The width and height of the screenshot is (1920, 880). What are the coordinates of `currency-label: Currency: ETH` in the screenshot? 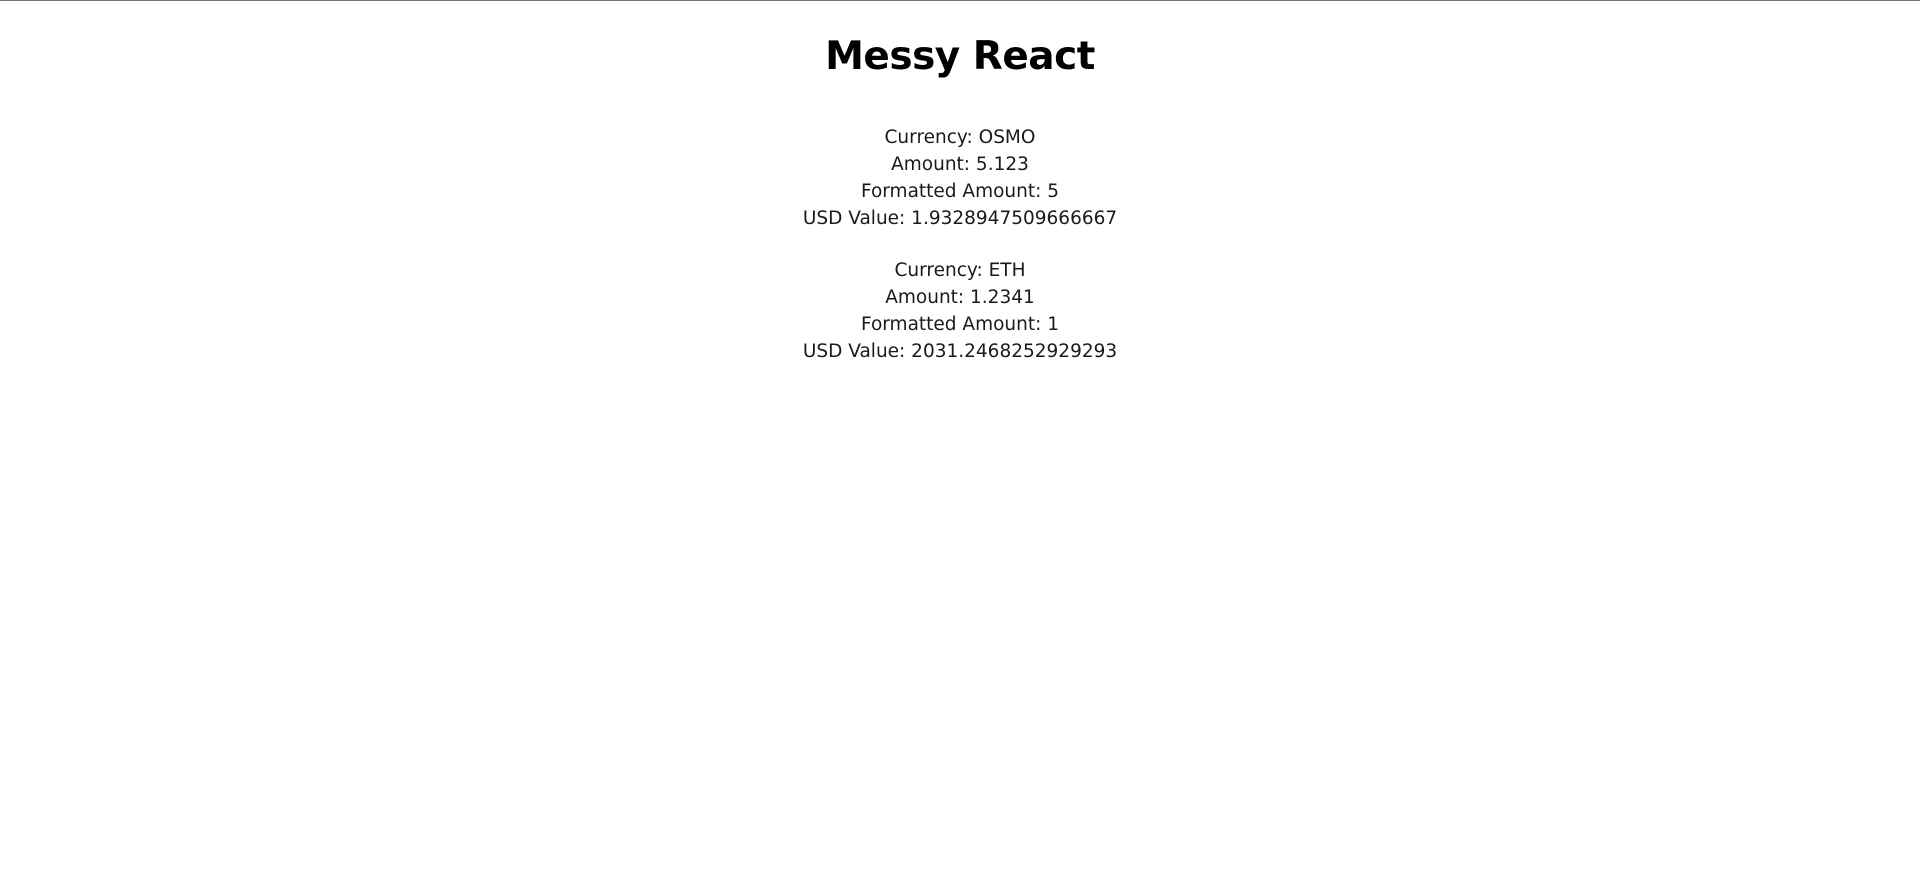 It's located at (960, 270).